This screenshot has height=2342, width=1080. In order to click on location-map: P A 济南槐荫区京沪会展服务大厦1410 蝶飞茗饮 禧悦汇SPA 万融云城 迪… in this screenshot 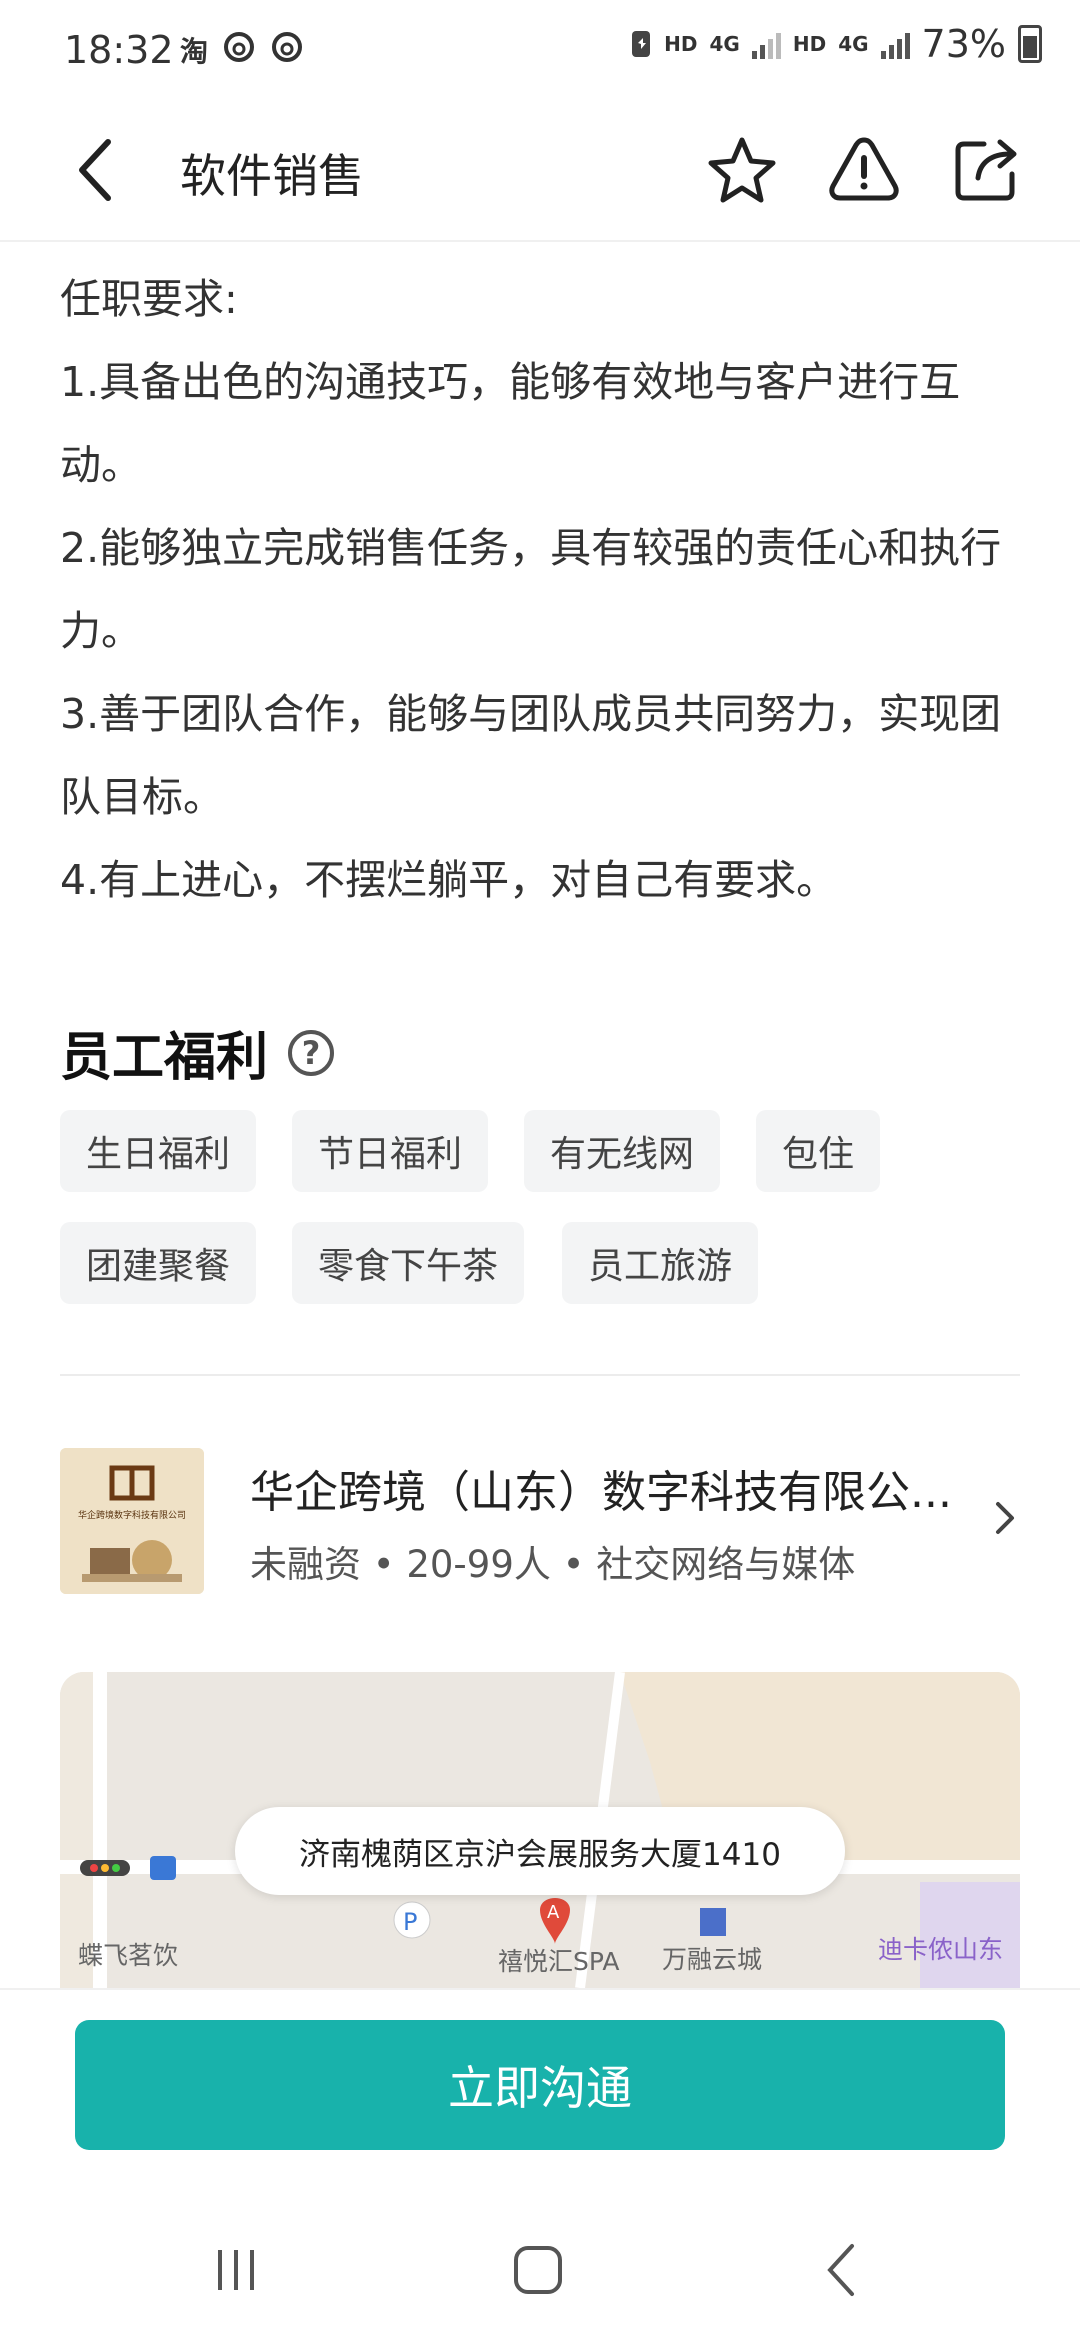, I will do `click(540, 1830)`.